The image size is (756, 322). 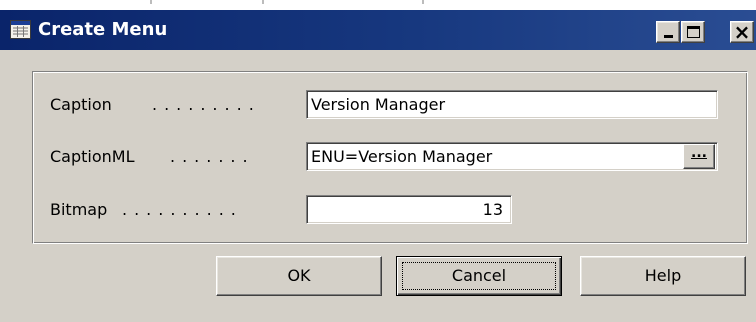 What do you see at coordinates (378, 5) in the screenshot?
I see `background-strip` at bounding box center [378, 5].